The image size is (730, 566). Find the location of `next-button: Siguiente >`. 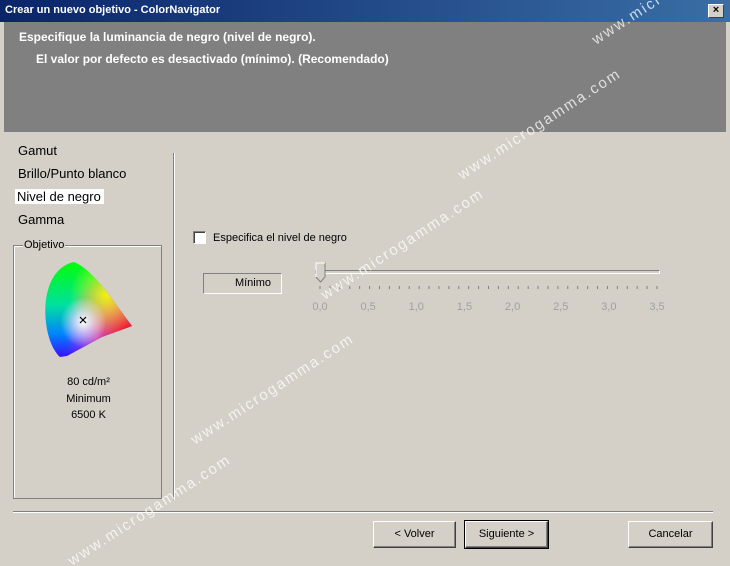

next-button: Siguiente > is located at coordinates (506, 534).